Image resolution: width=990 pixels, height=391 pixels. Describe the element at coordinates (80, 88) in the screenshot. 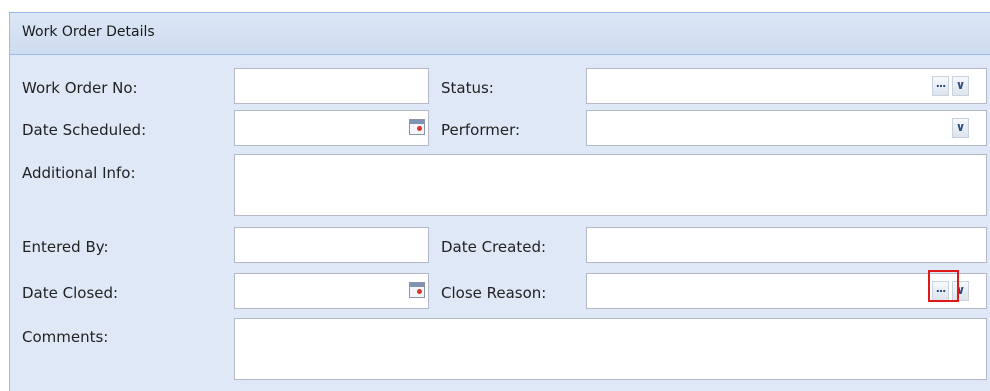

I see `work-order-no-label: Work Order No:` at that location.